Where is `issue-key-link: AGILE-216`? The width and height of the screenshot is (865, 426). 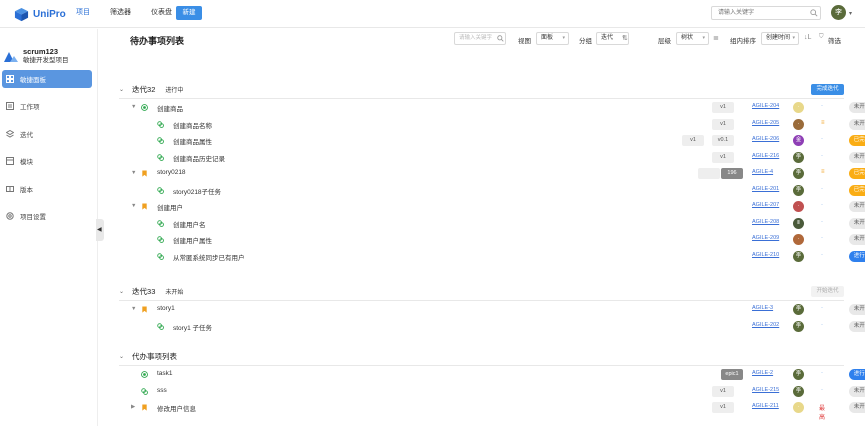
issue-key-link: AGILE-216 is located at coordinates (765, 156).